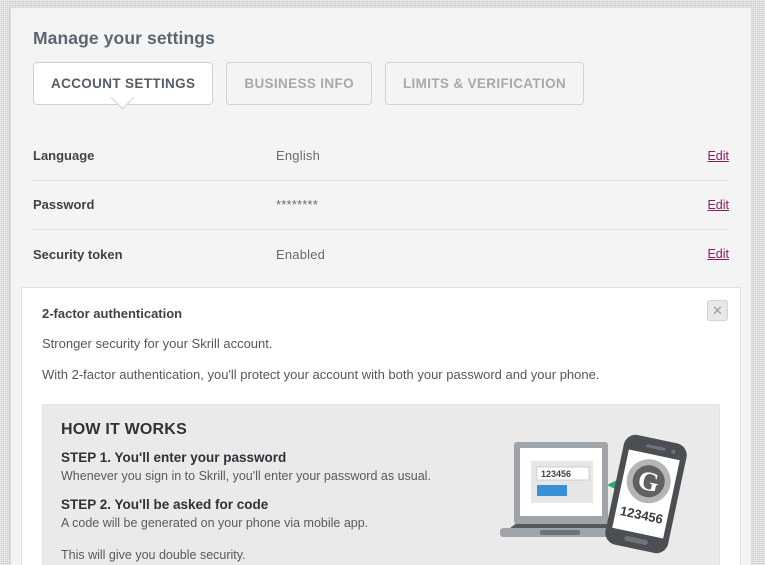 Image resolution: width=765 pixels, height=565 pixels. What do you see at coordinates (381, 254) in the screenshot?
I see `settings-row-security-token: Security token Enabled Edit` at bounding box center [381, 254].